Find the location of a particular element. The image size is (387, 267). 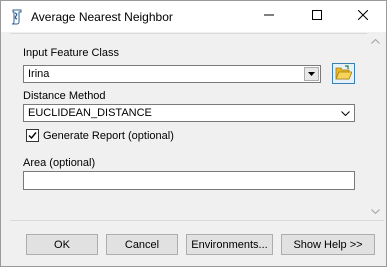

close-button is located at coordinates (363, 16).